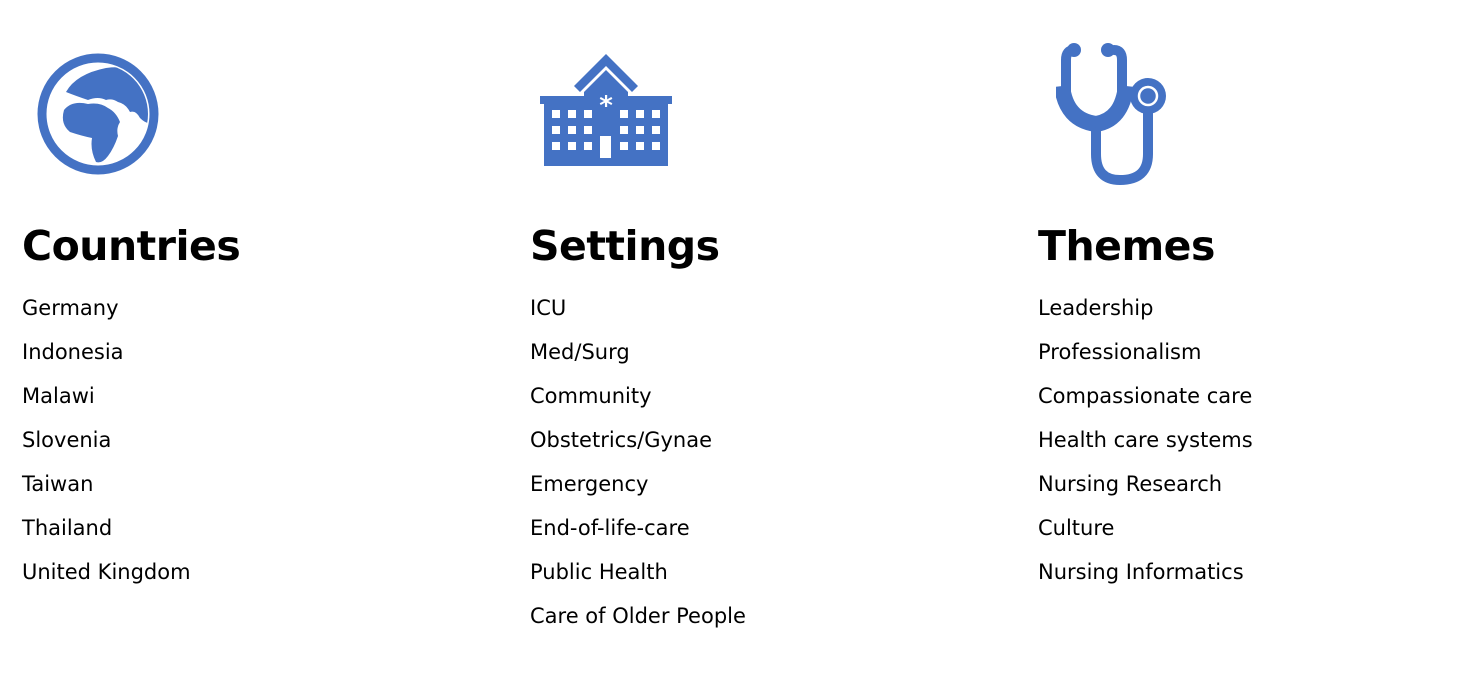 The width and height of the screenshot is (1476, 694). I want to click on list-item: United Kingdom, so click(106, 572).